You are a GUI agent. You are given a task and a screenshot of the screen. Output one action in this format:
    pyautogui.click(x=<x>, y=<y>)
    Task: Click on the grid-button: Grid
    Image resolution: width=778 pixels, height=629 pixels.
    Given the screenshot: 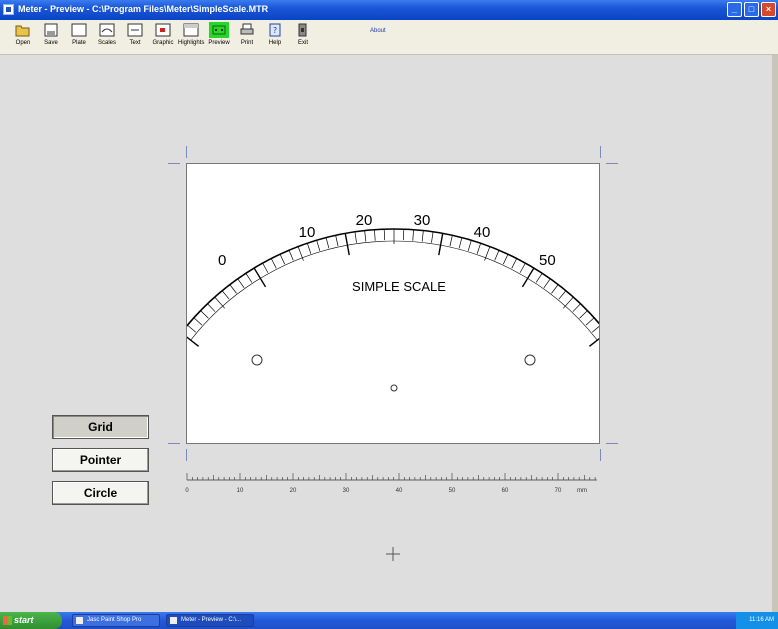 What is the action you would take?
    pyautogui.click(x=100, y=427)
    